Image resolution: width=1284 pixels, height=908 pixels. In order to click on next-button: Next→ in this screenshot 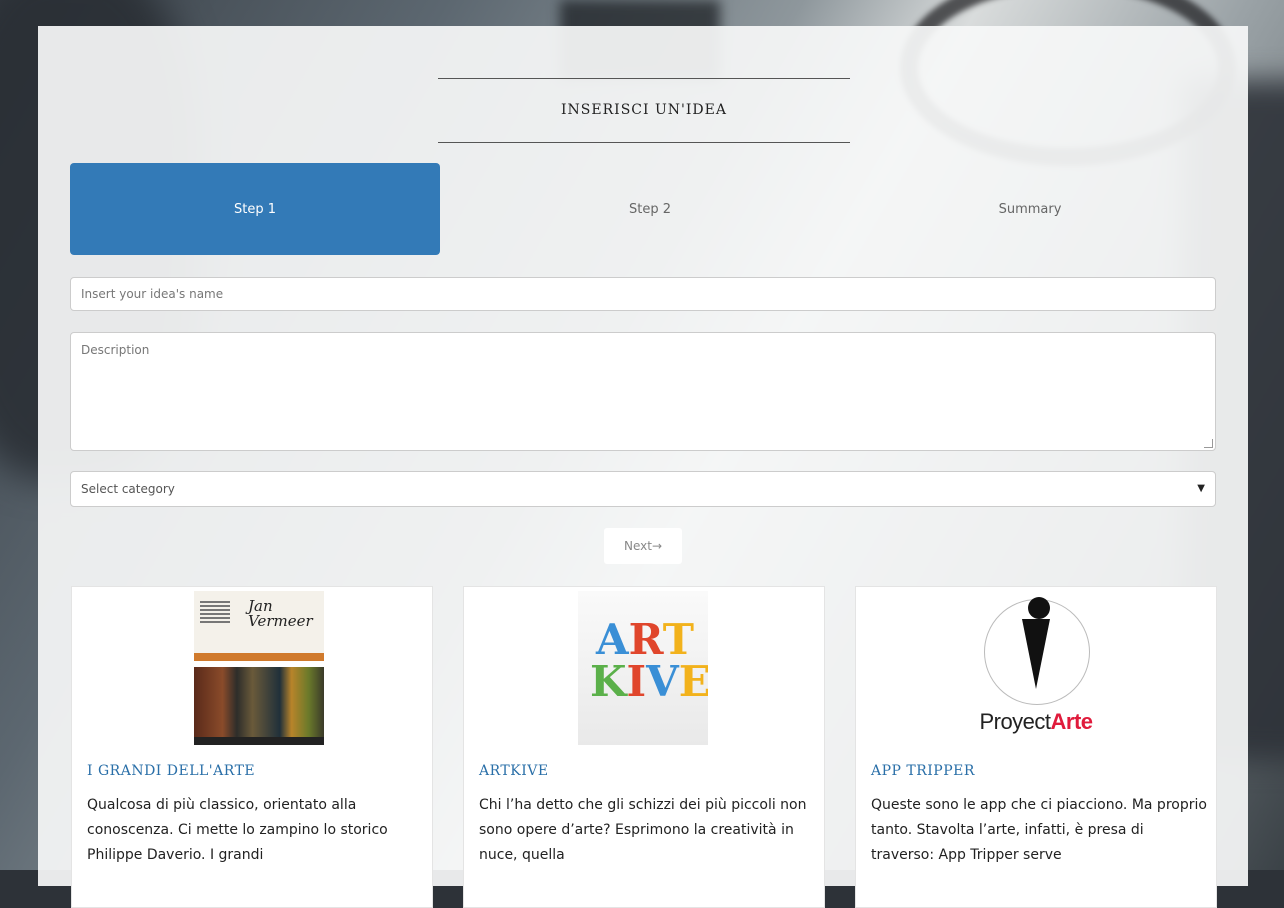, I will do `click(643, 546)`.